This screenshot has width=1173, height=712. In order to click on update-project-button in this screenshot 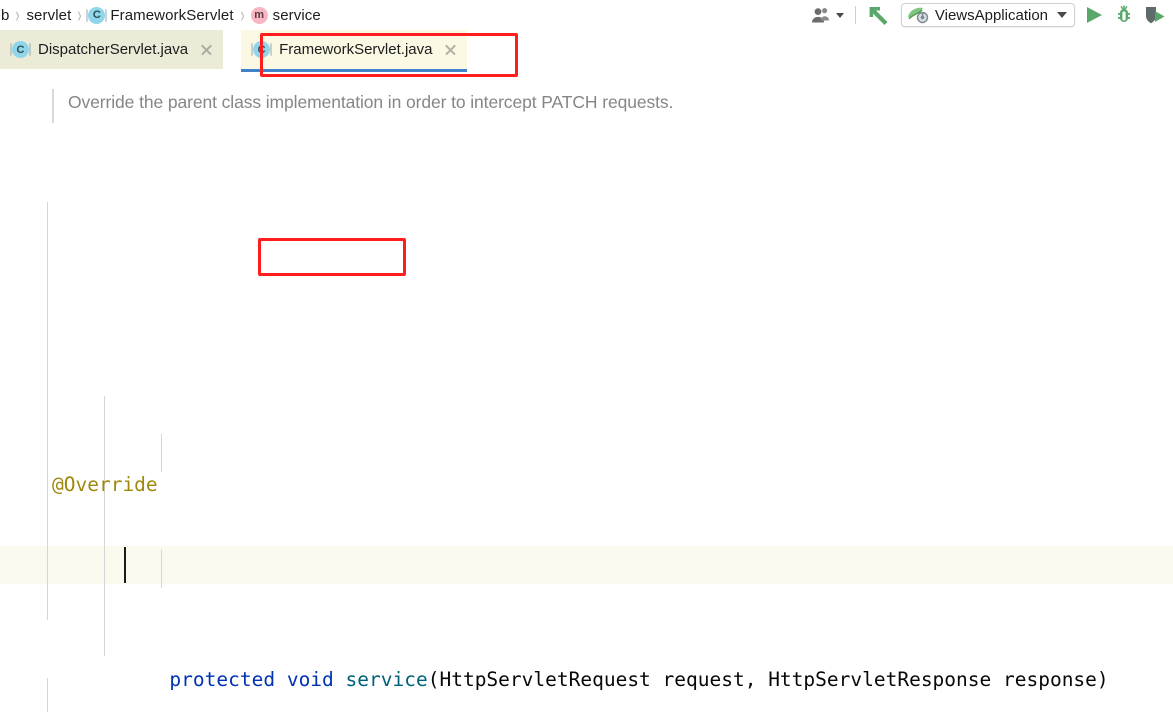, I will do `click(880, 15)`.